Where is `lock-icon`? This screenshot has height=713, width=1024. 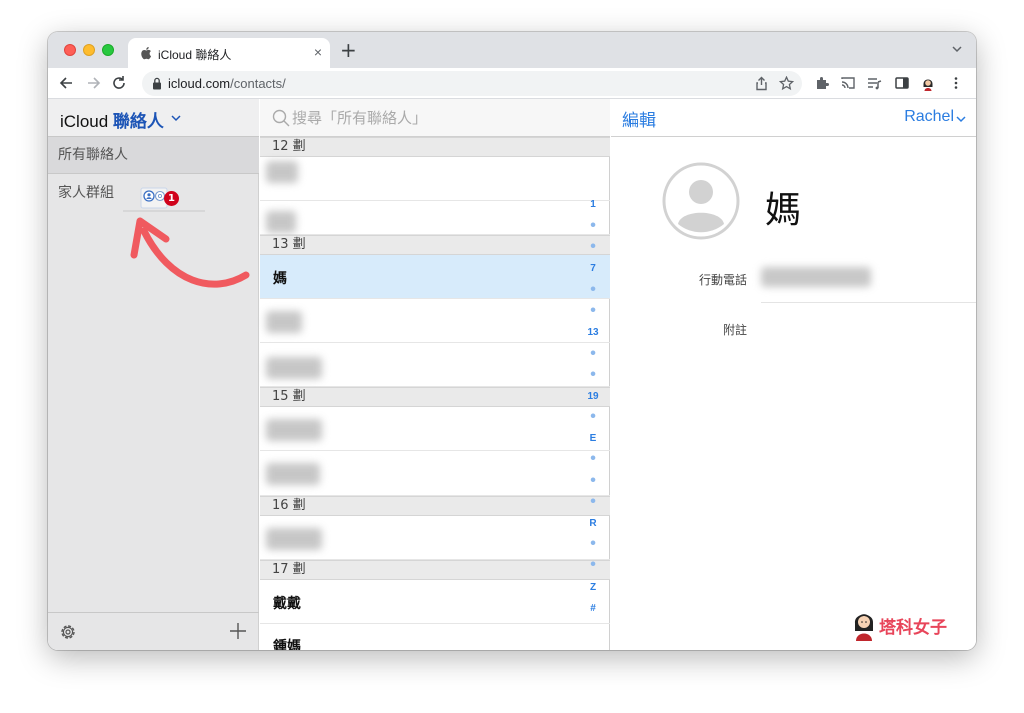
lock-icon is located at coordinates (157, 83).